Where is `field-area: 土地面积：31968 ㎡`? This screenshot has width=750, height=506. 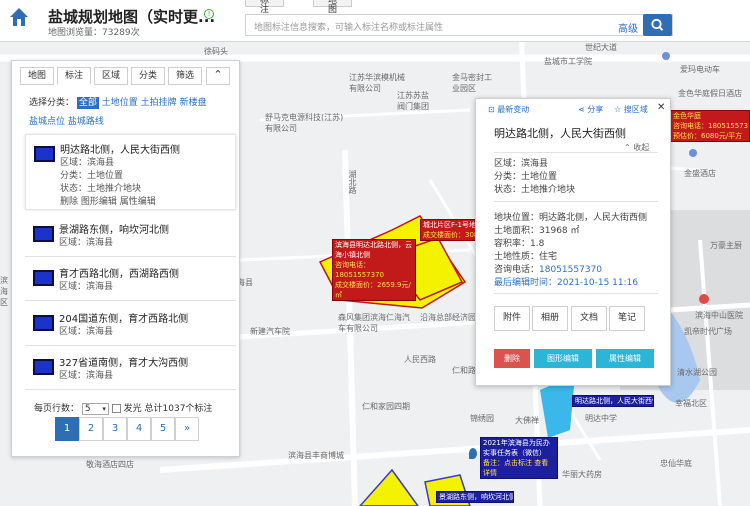
field-area: 土地面积：31968 ㎡ is located at coordinates (537, 231).